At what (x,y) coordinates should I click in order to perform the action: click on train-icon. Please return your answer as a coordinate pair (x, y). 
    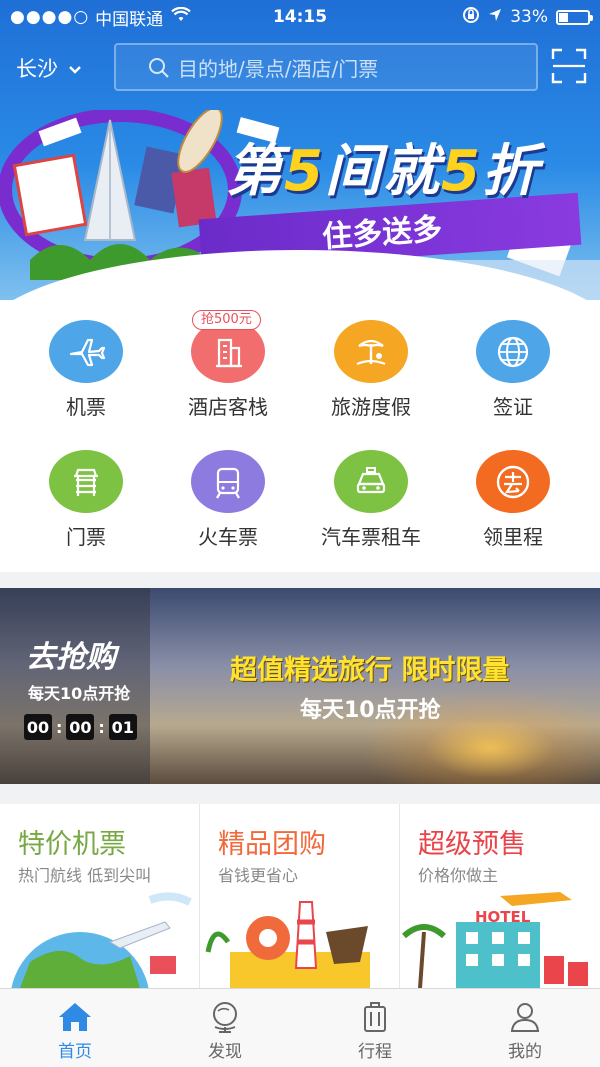
    Looking at the image, I should click on (228, 481).